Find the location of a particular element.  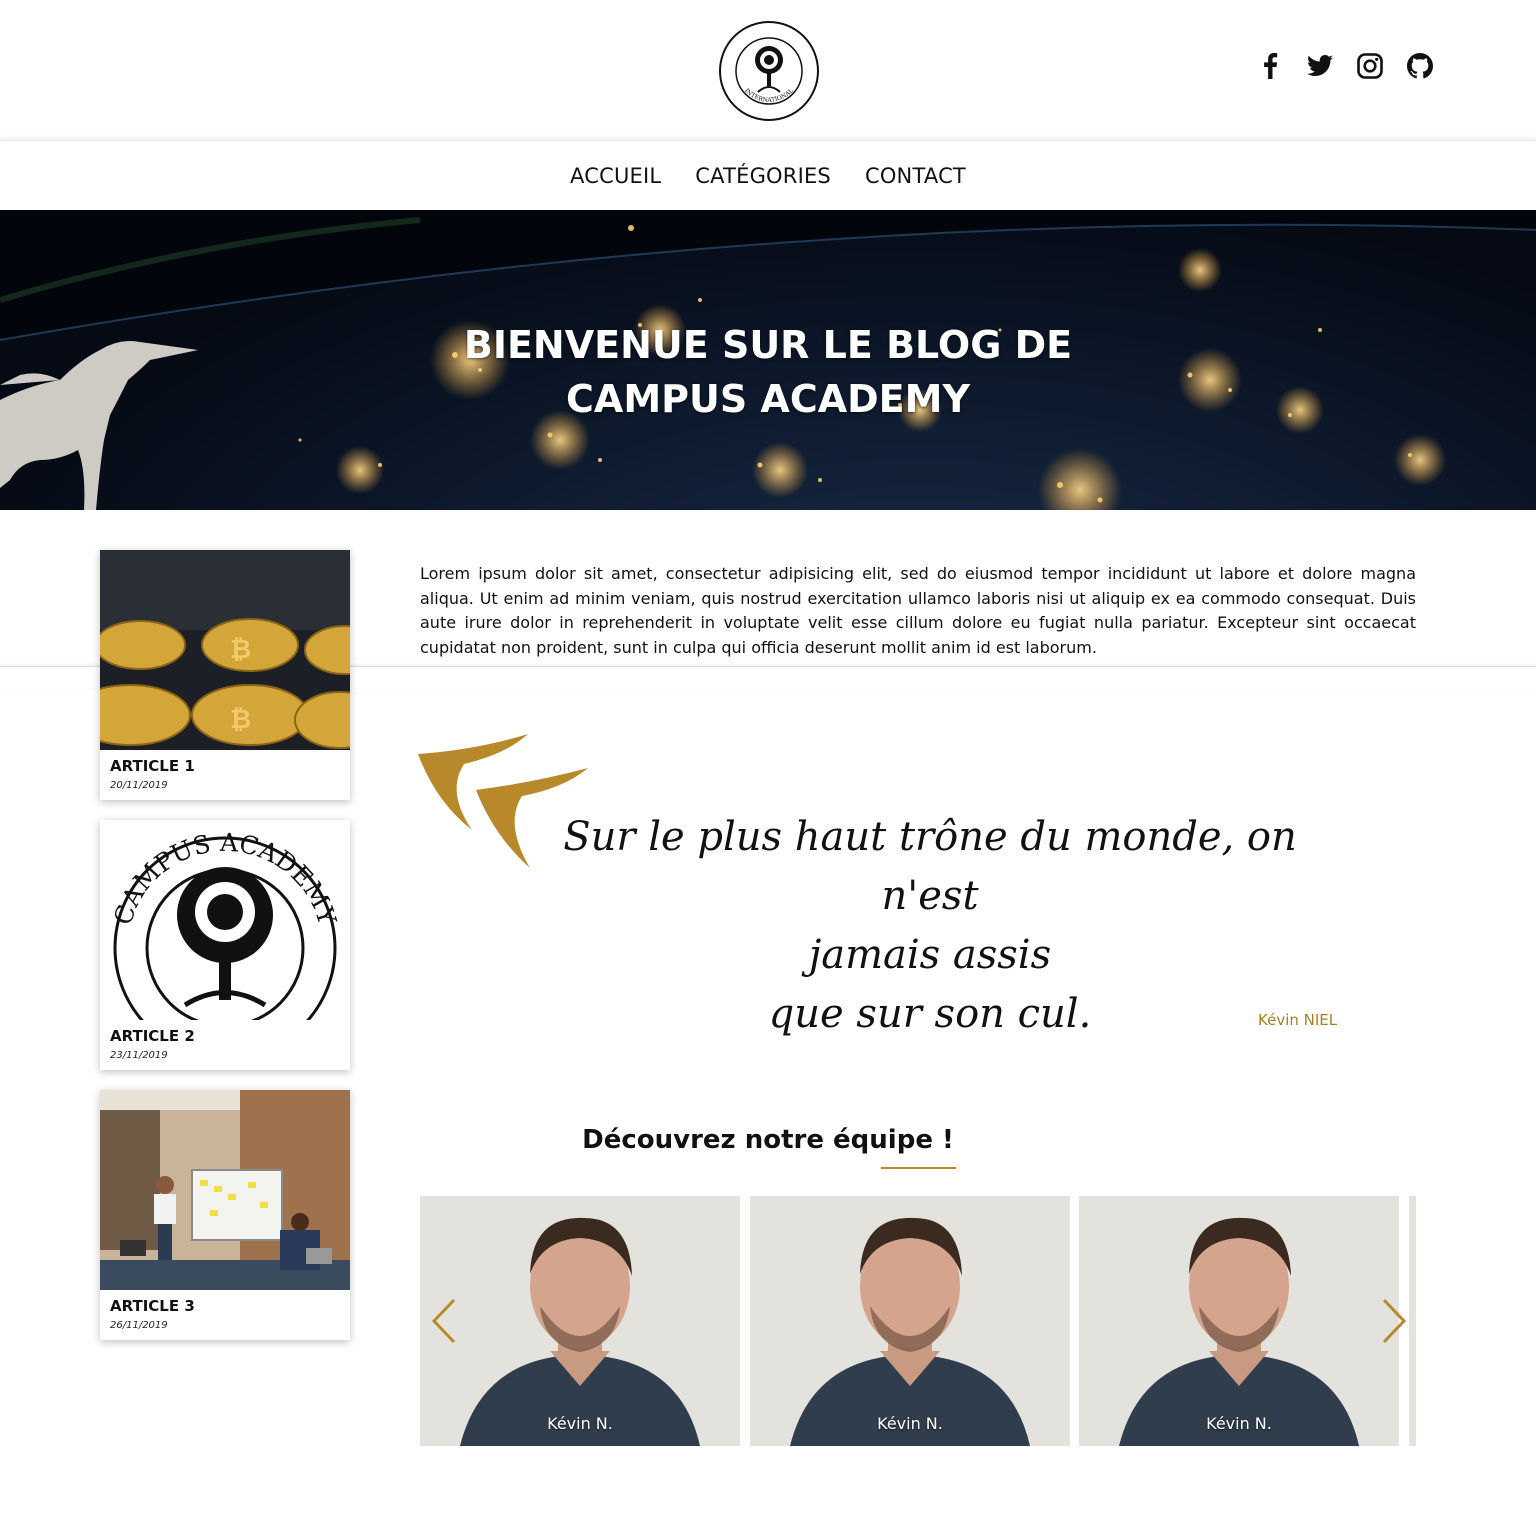

nav-item-categories: CATÉGORIES is located at coordinates (763, 176).